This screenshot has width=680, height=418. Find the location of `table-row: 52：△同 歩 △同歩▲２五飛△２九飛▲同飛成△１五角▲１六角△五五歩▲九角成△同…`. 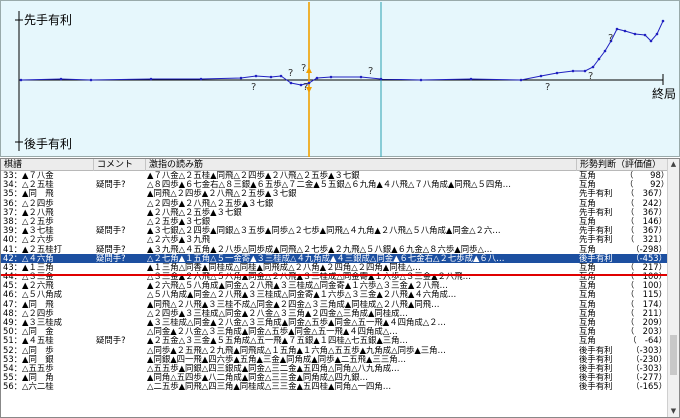

table-row: 52：△同 歩 △同歩▲２五飛△２九飛▲同飛成△１五角▲１六角△五五歩▲九角成△同… is located at coordinates (334, 350).